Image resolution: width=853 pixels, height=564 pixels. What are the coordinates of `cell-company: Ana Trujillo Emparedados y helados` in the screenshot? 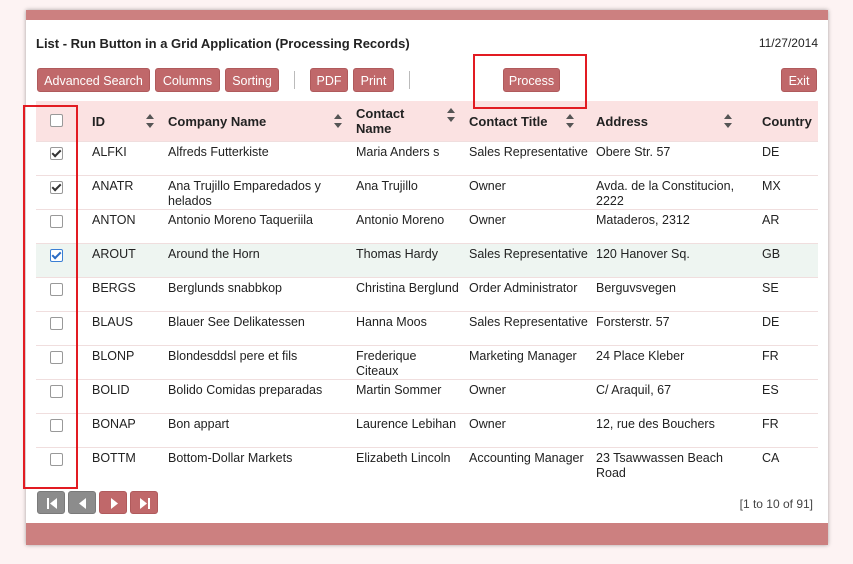 It's located at (244, 193).